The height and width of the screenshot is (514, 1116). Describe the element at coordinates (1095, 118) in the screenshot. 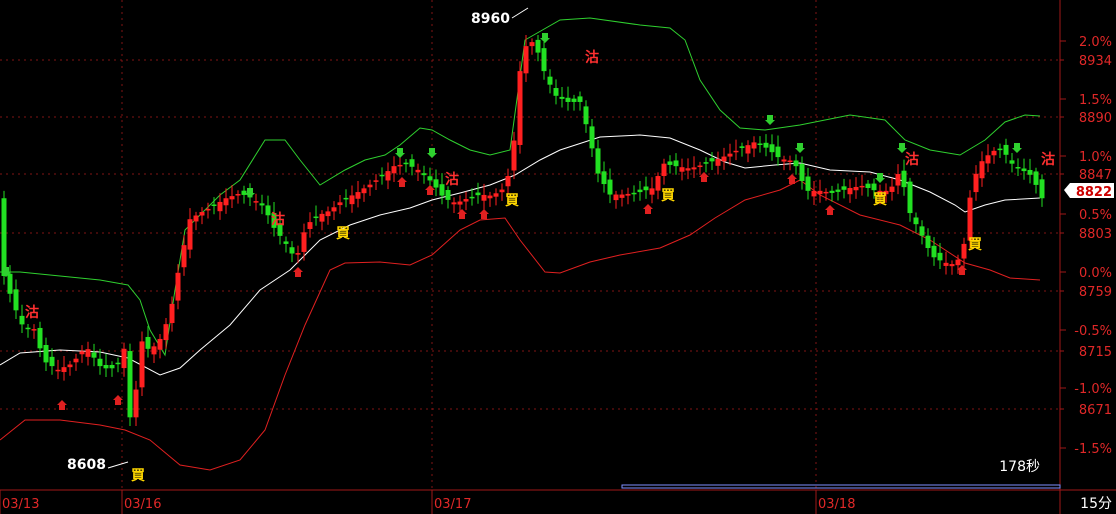

I see `price-tick-label: 8890` at that location.